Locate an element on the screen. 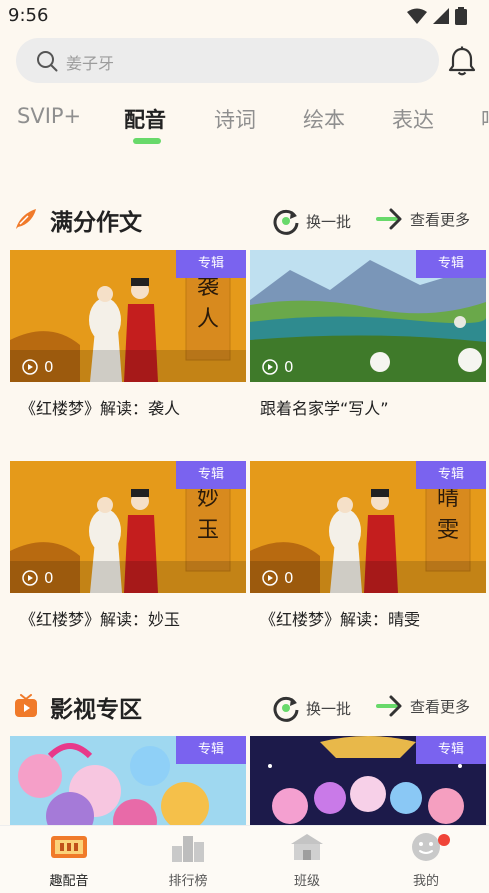 This screenshot has width=489, height=893. card-thumbnail: 妙 玉 专辑 0 is located at coordinates (128, 527).